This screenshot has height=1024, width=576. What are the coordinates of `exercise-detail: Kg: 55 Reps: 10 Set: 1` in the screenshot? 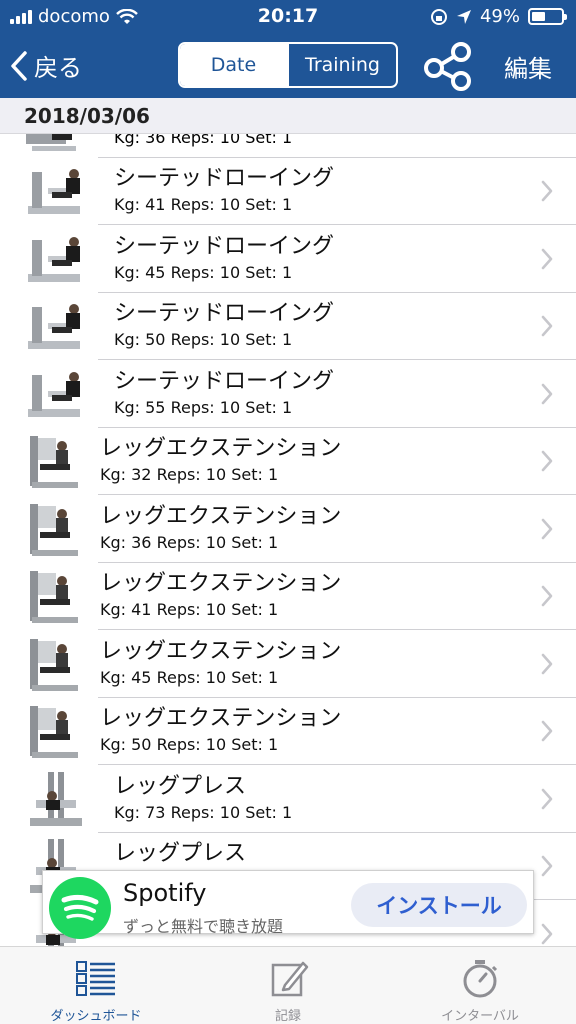 It's located at (203, 407).